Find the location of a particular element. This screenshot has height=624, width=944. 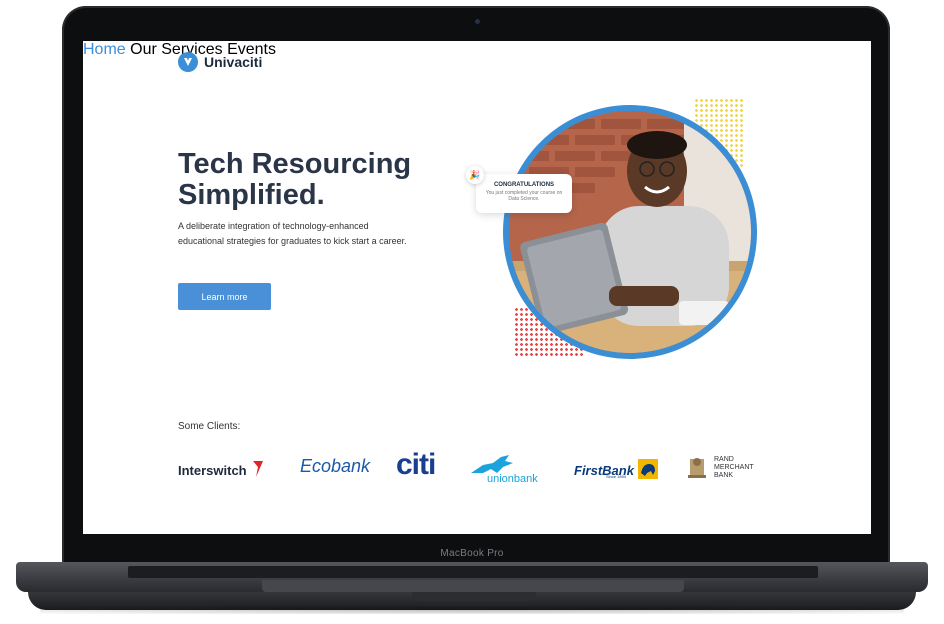

client-logo-ecobank: Ecobank is located at coordinates (335, 466).